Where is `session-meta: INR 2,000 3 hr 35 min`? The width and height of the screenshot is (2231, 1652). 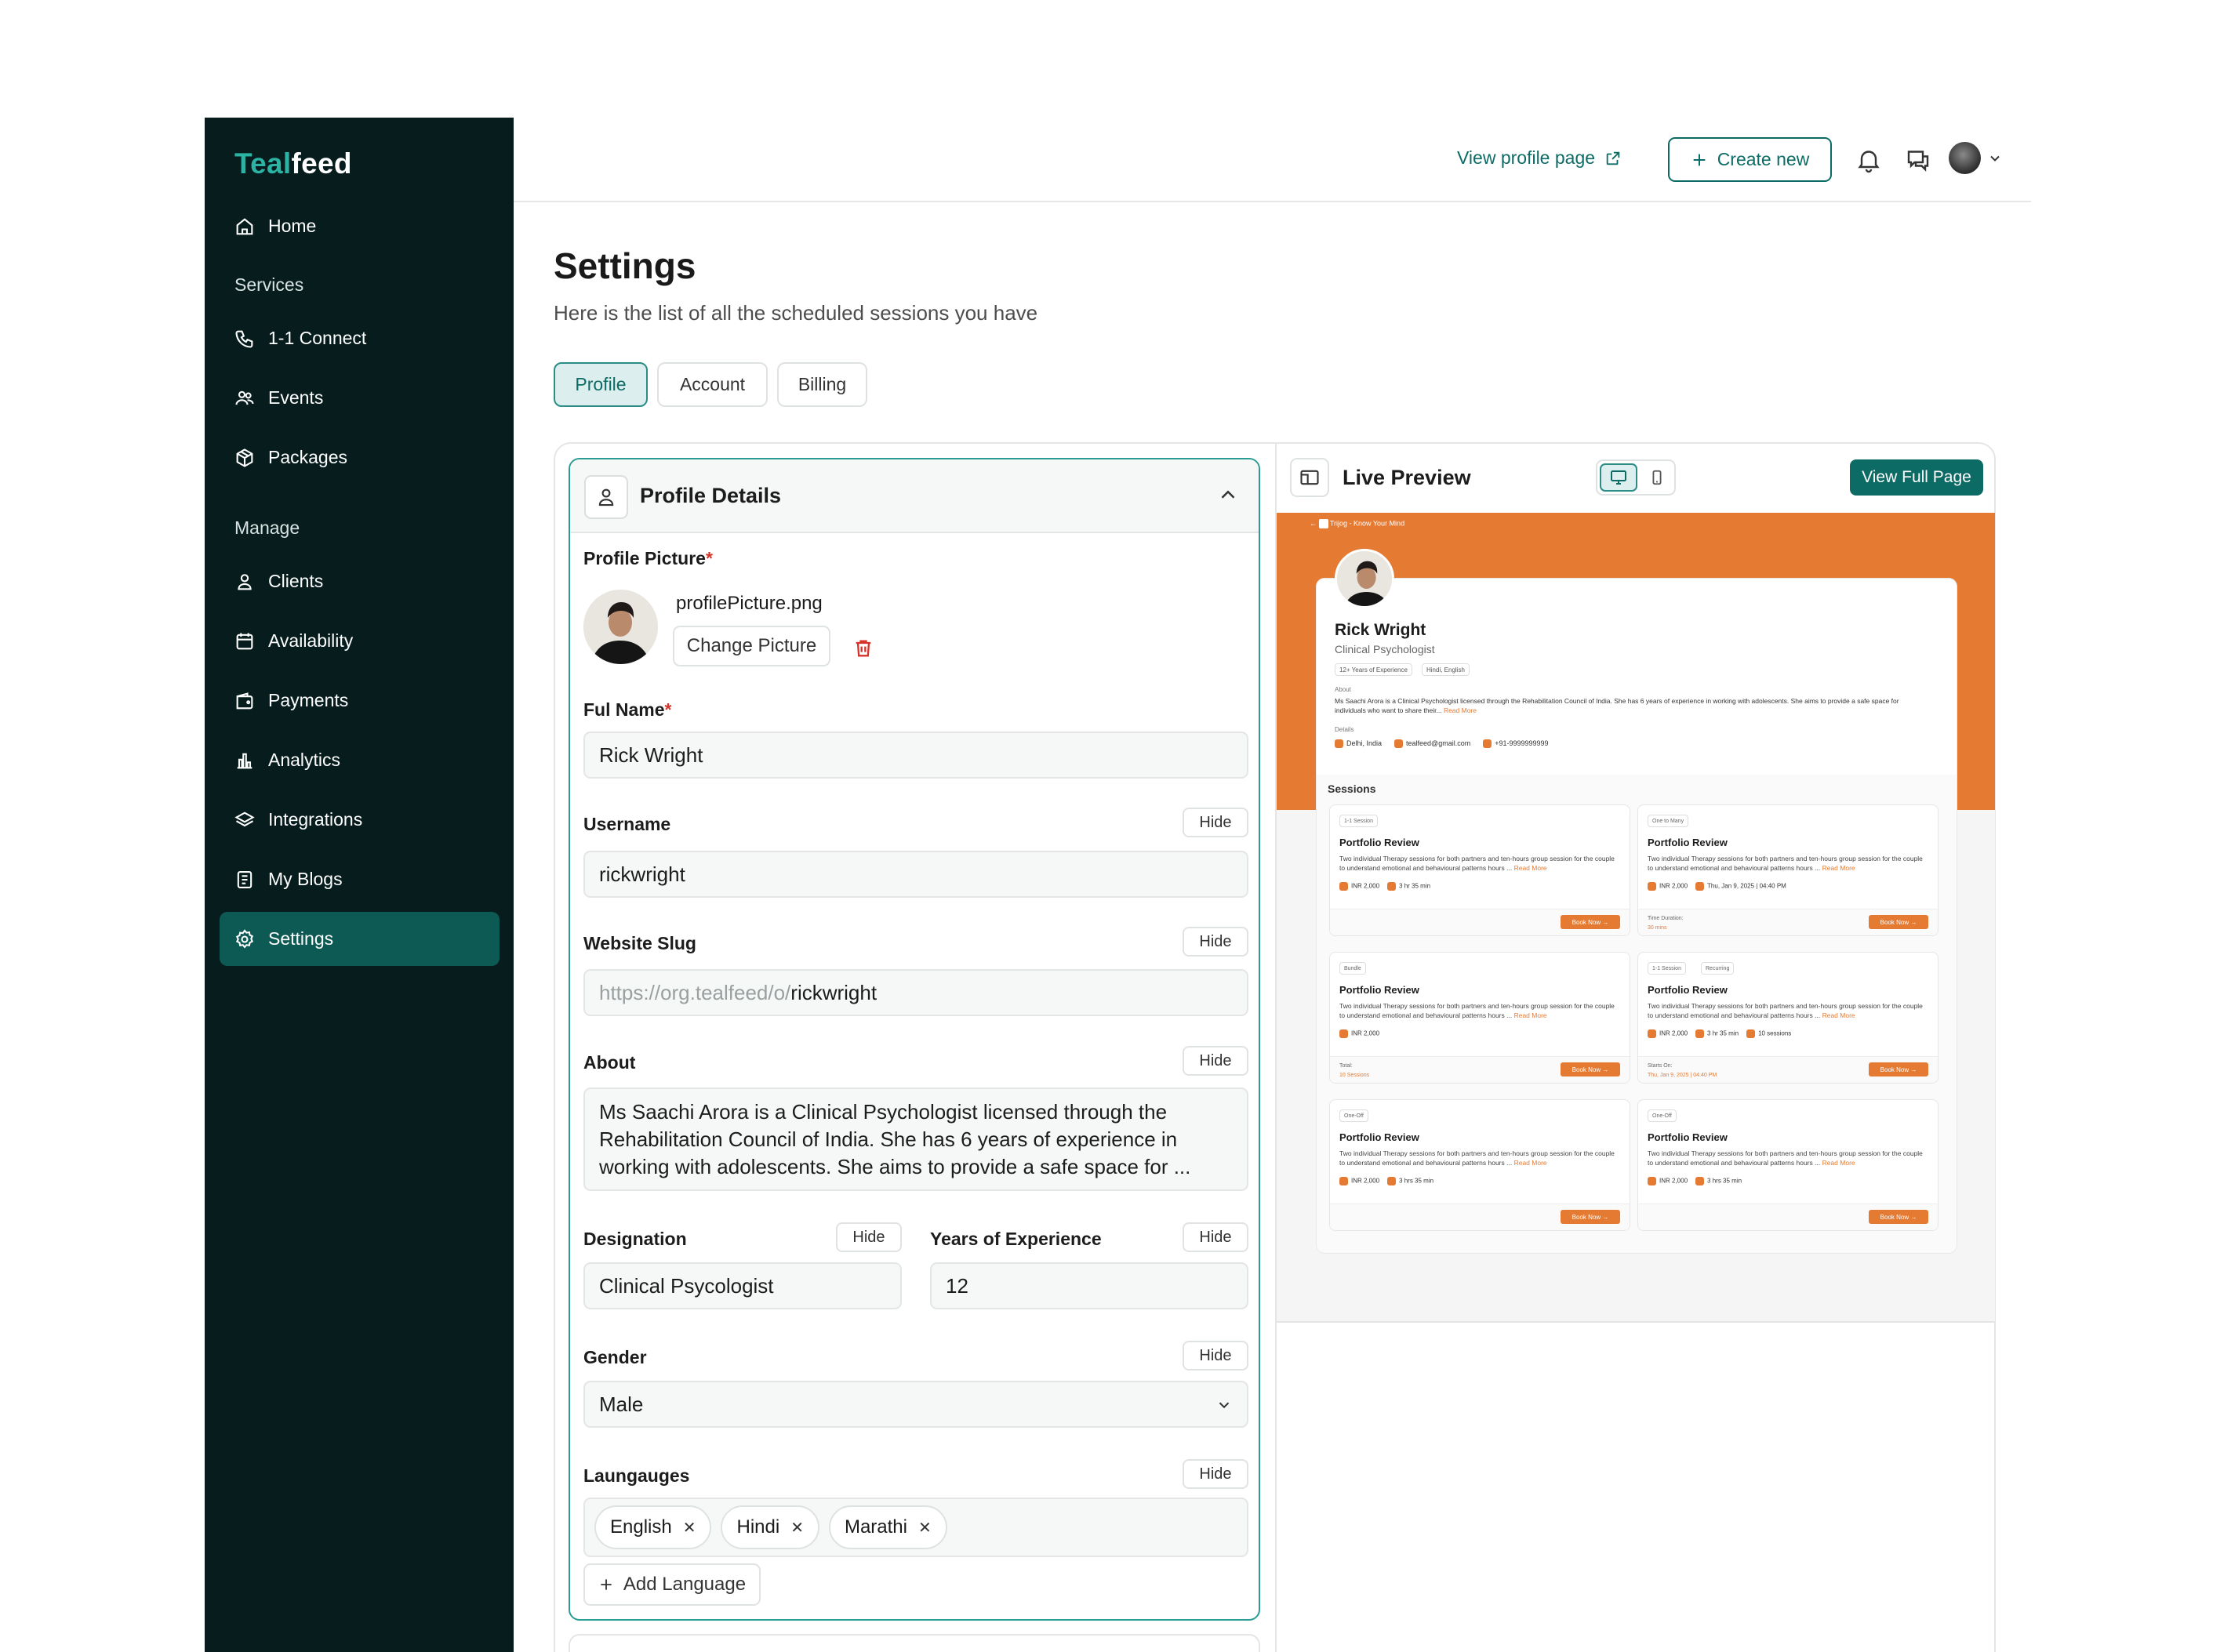 session-meta: INR 2,000 3 hr 35 min is located at coordinates (1385, 886).